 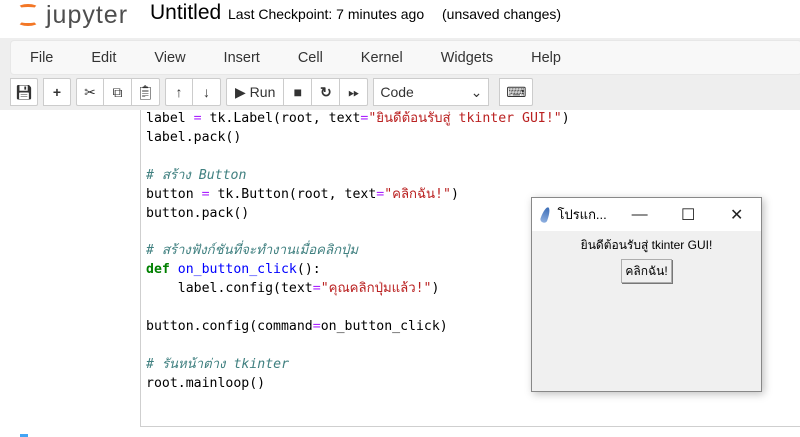 I want to click on insert-cell-button: +, so click(x=57, y=92).